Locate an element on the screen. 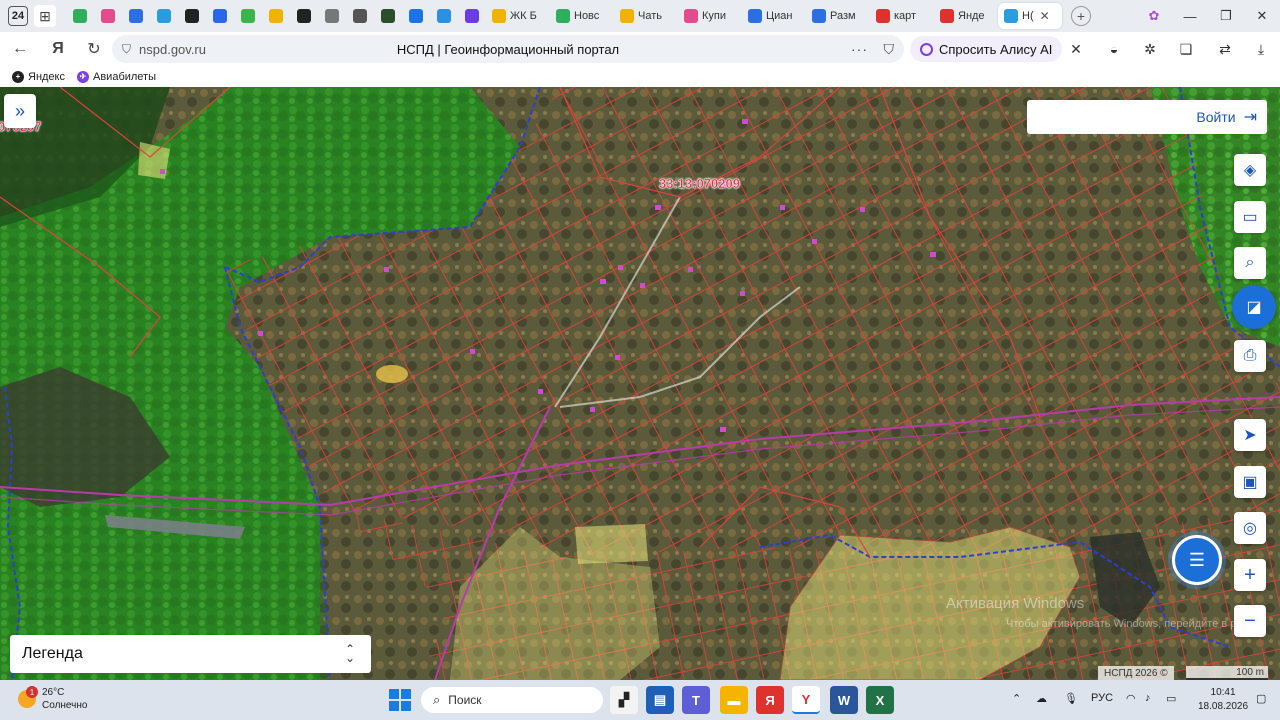 Image resolution: width=1280 pixels, height=720 pixels. tab-count-button: 24 is located at coordinates (18, 16).